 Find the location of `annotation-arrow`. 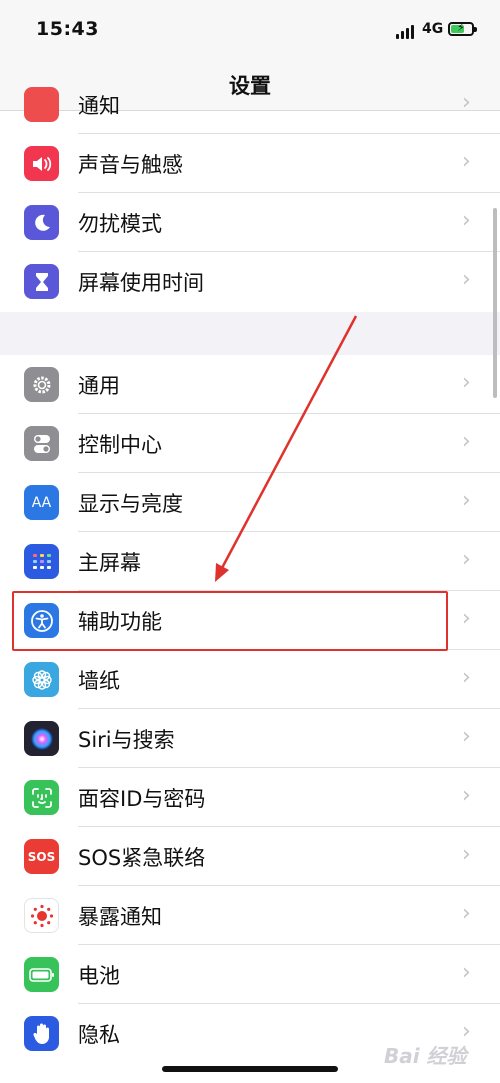

annotation-arrow is located at coordinates (286, 448).